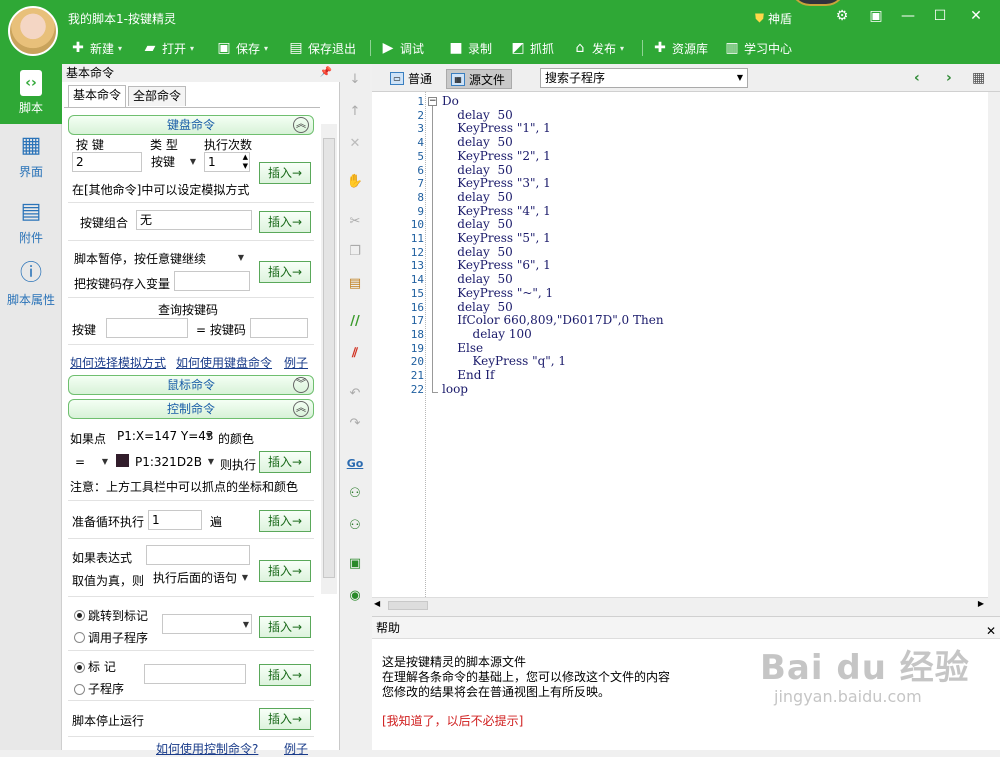 This screenshot has height=757, width=1000. What do you see at coordinates (949, 78) in the screenshot?
I see `forward-arrow-icon: ›` at bounding box center [949, 78].